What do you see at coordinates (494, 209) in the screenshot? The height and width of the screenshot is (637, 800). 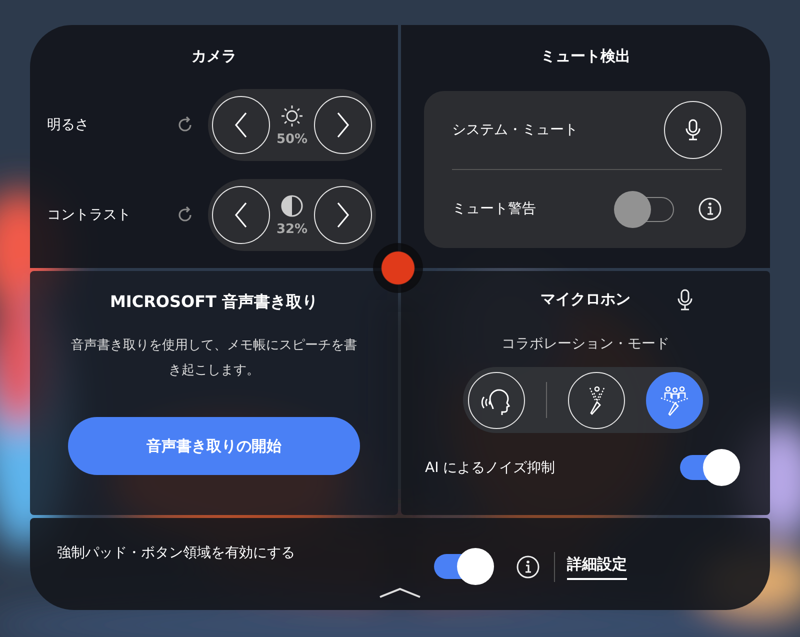 I see `setting-label: ミュート警告` at bounding box center [494, 209].